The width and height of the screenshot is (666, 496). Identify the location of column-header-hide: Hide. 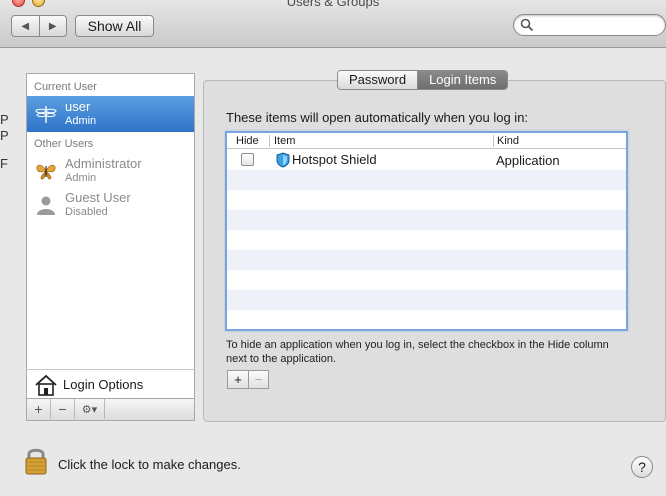
(247, 141).